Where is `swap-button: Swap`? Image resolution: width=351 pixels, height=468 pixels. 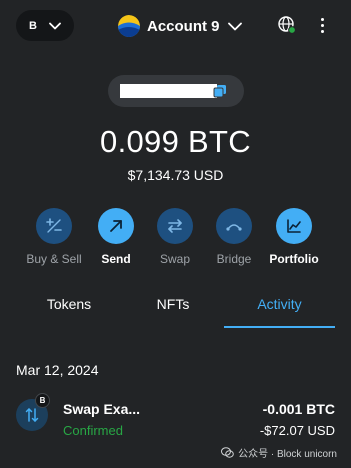 swap-button: Swap is located at coordinates (175, 237).